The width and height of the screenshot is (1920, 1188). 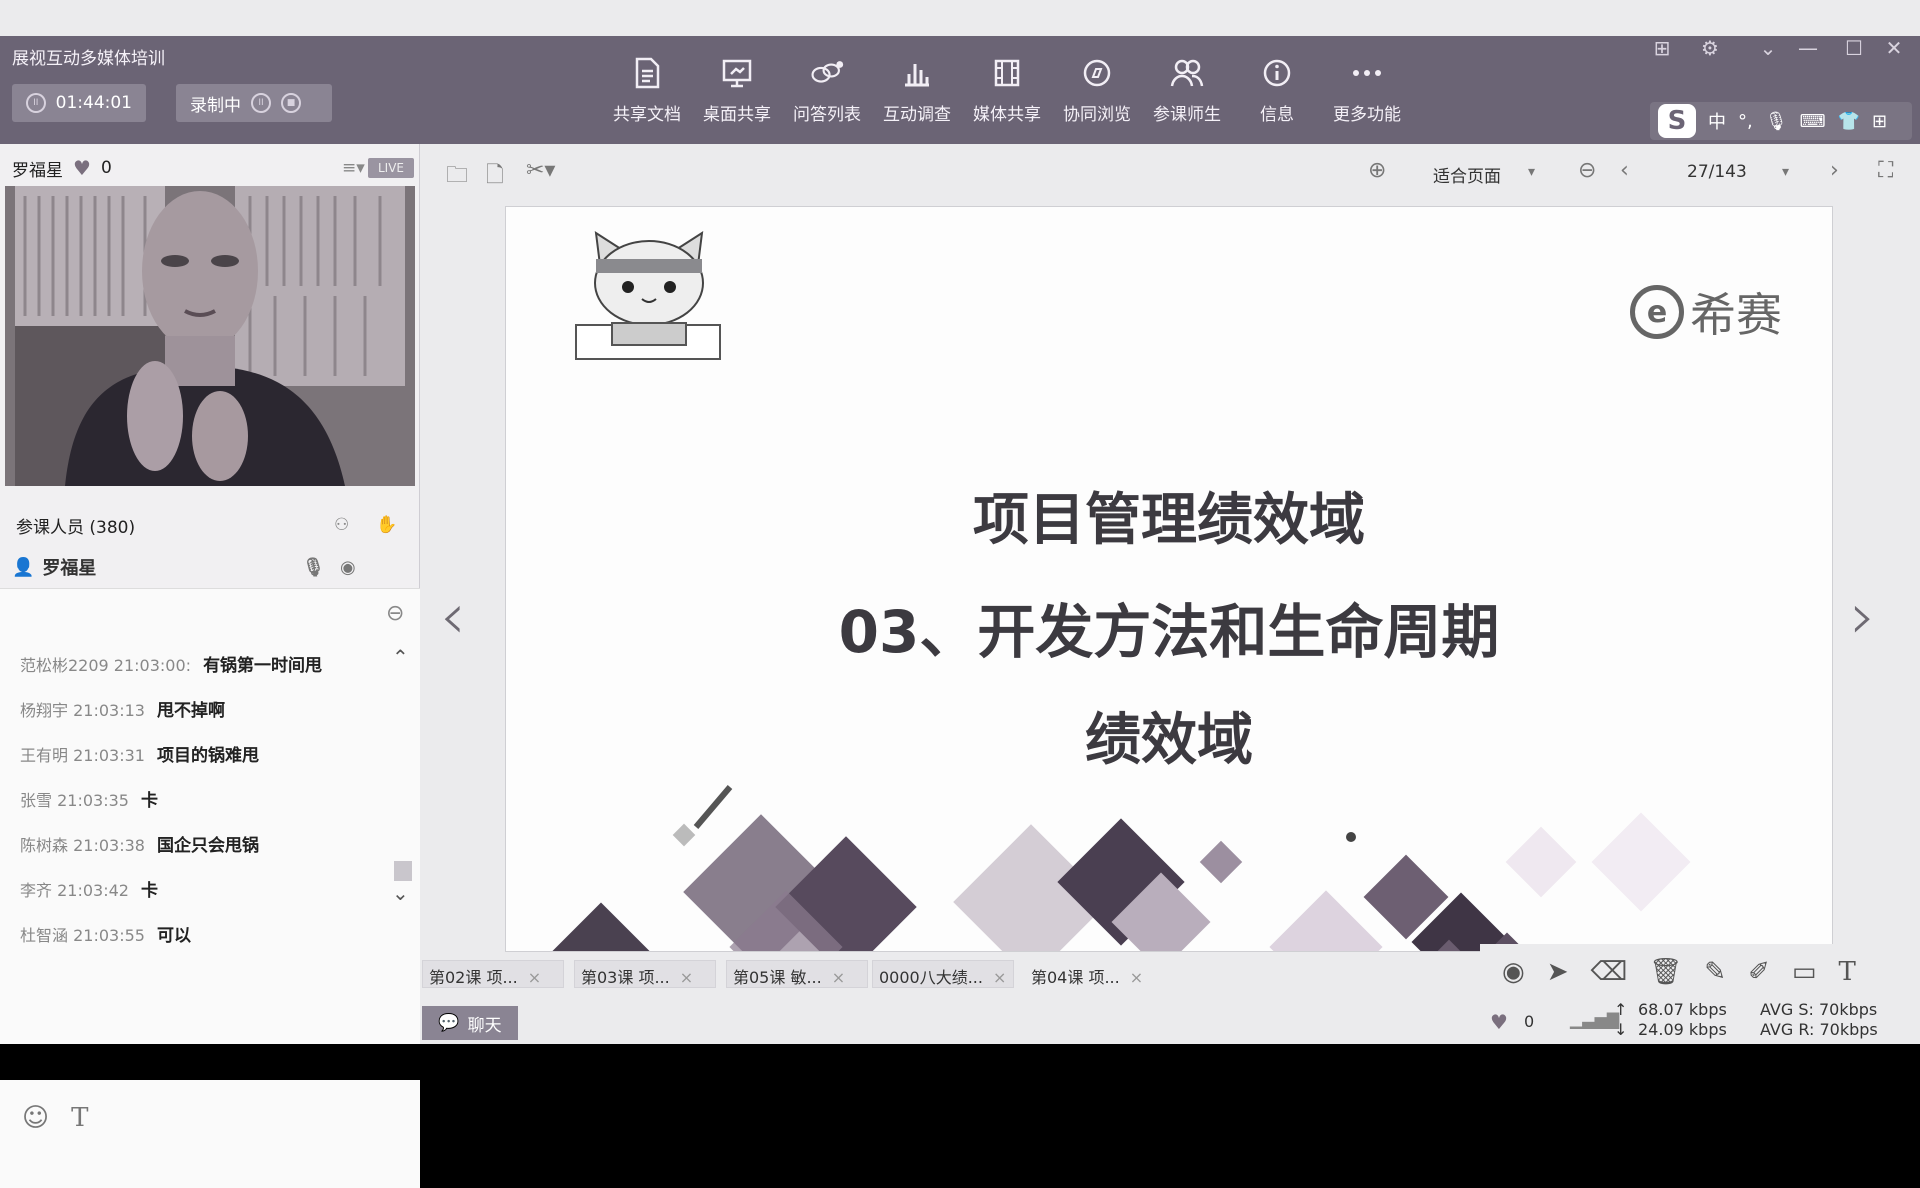 What do you see at coordinates (1367, 98) in the screenshot?
I see `tool-more: 更多功能` at bounding box center [1367, 98].